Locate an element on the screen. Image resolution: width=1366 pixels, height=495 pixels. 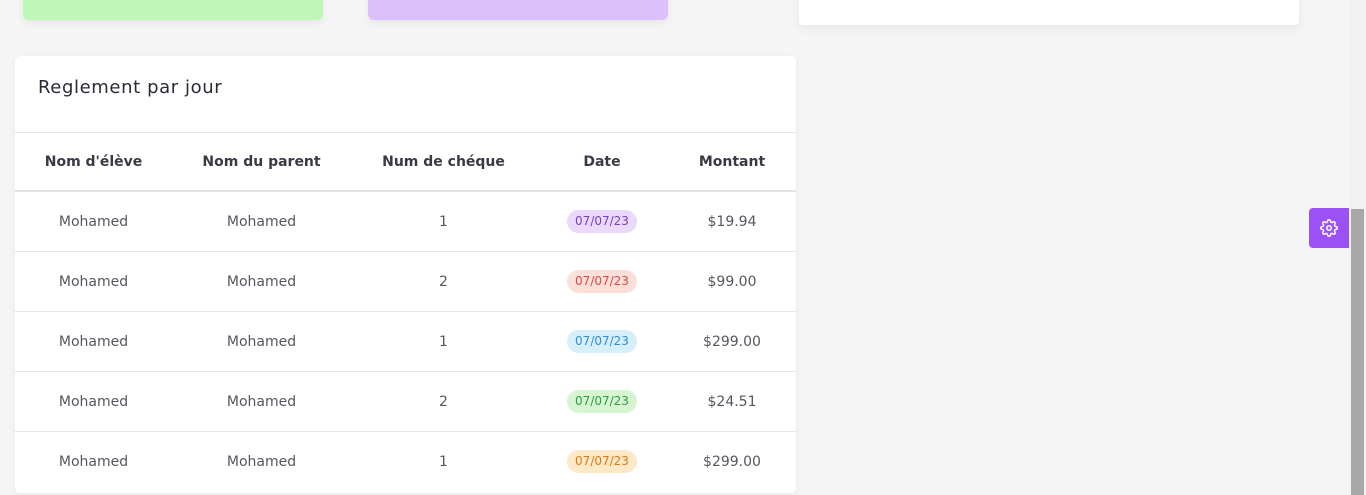
table-row: Mohamed Mohamed 2 07/07/23 $99.00 is located at coordinates (405, 281).